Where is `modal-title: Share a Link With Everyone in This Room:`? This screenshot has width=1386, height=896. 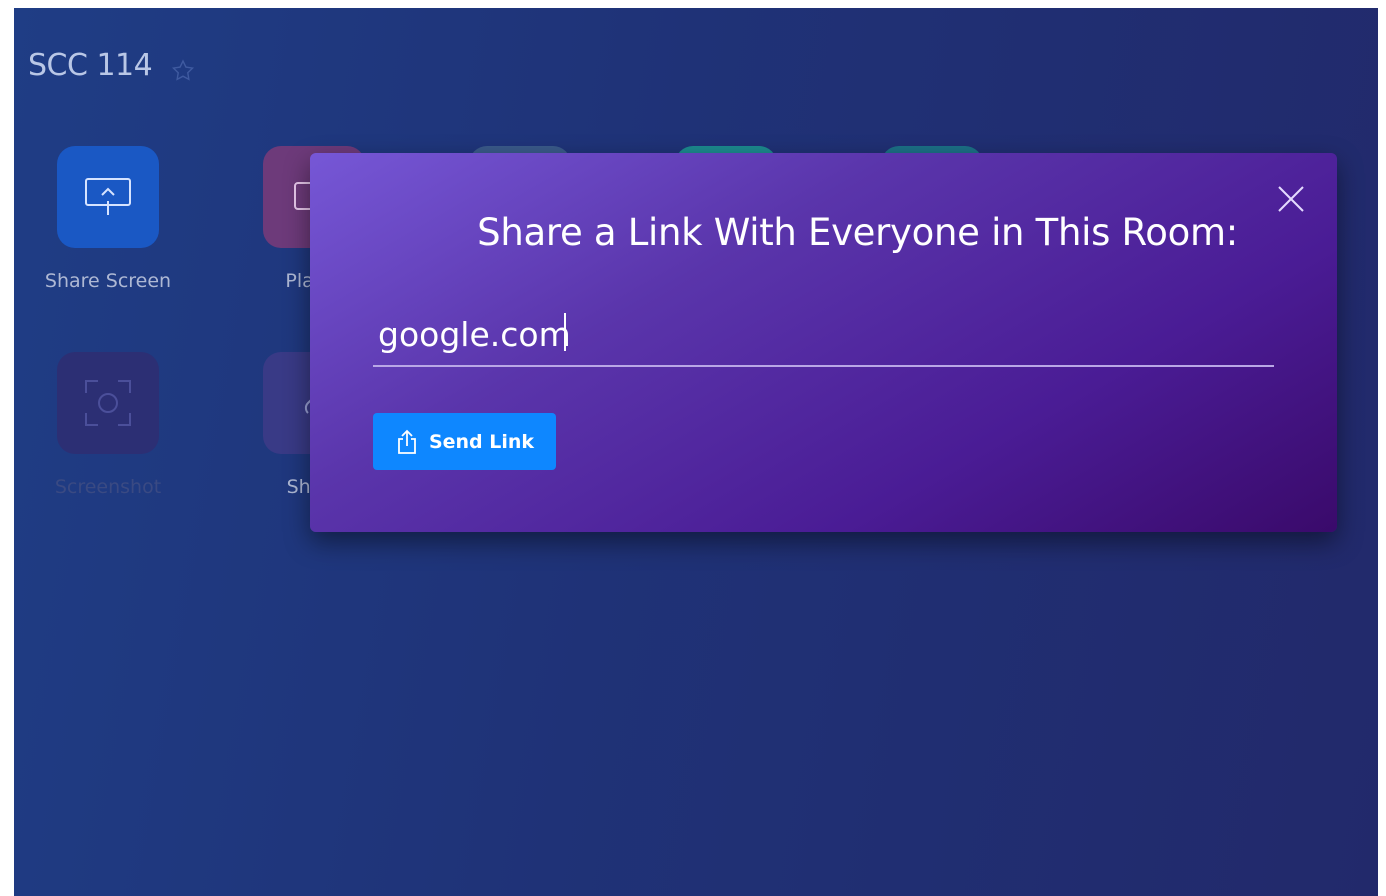
modal-title: Share a Link With Everyone in This Room: is located at coordinates (857, 232).